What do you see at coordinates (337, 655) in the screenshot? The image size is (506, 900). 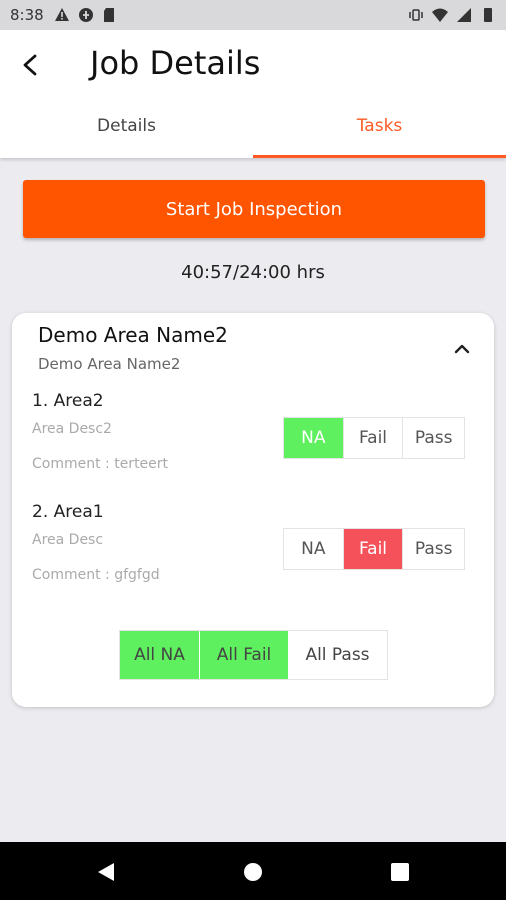 I see `all-pass-button: All Pass` at bounding box center [337, 655].